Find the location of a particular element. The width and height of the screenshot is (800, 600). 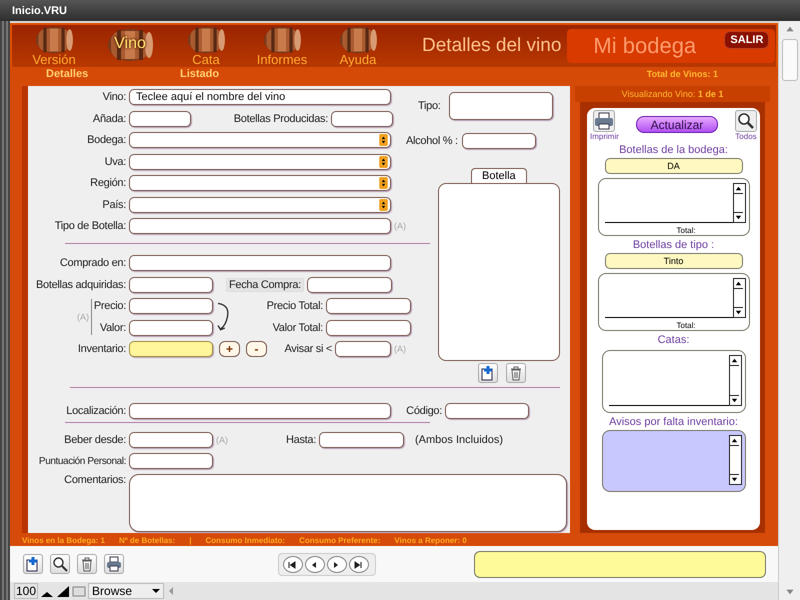

first-record-button is located at coordinates (293, 564).